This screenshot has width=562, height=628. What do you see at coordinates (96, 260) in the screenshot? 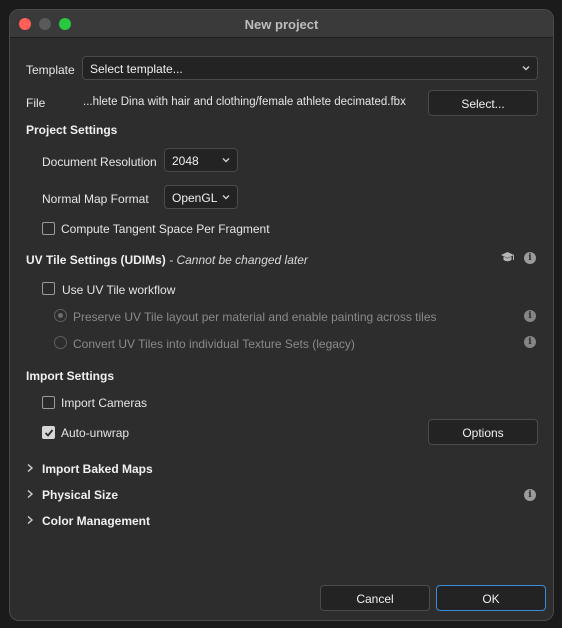
I see `uv-tile-settings-heading: UV Tile Settings (UDIMs)` at bounding box center [96, 260].